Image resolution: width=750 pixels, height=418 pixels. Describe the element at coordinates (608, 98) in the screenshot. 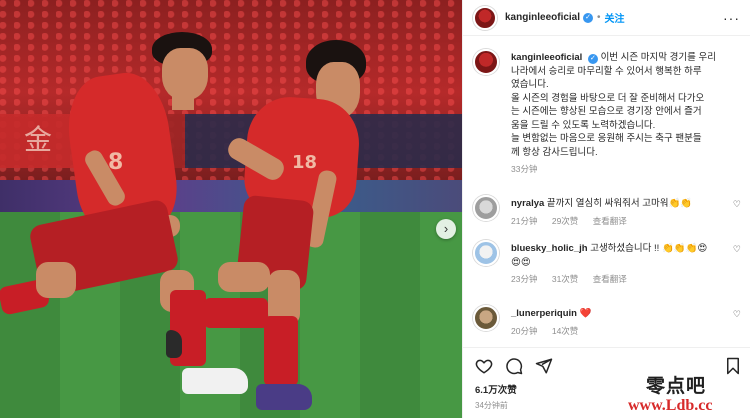

I see `caption-line: 올 시즌의 경험을 바탕으로 더 잘 준비해서 다가오` at that location.